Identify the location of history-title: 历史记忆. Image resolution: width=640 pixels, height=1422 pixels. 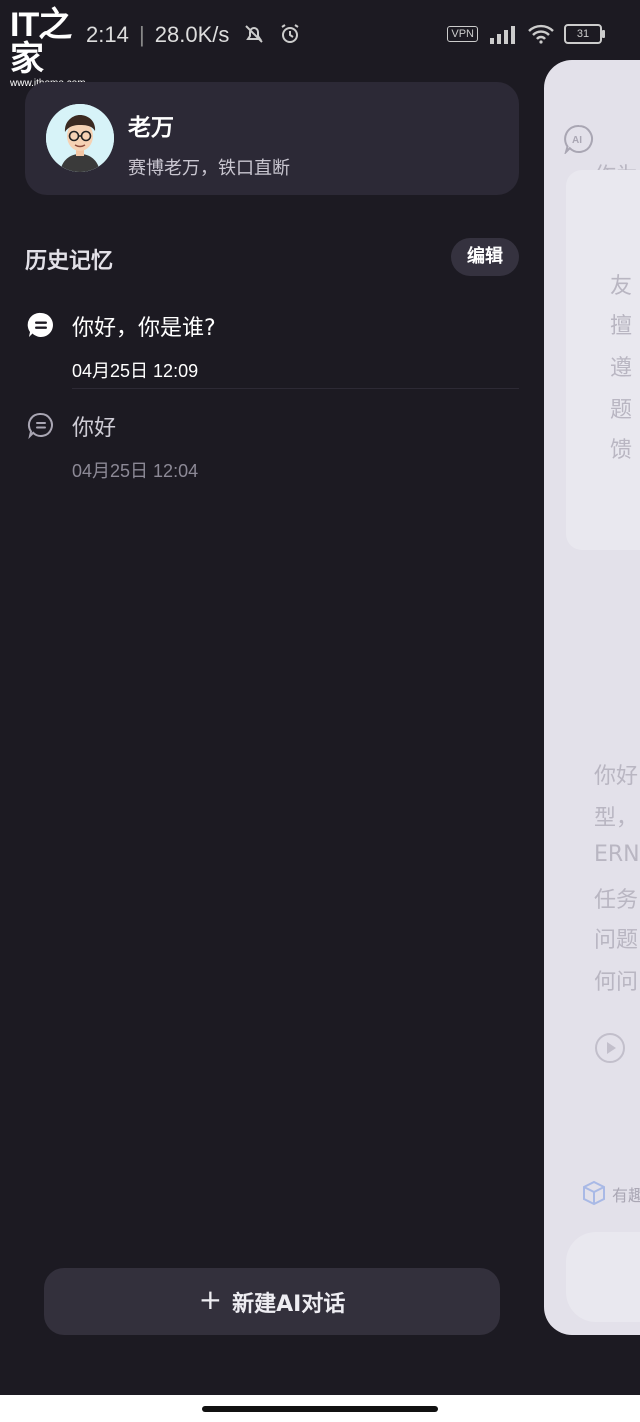
(69, 261).